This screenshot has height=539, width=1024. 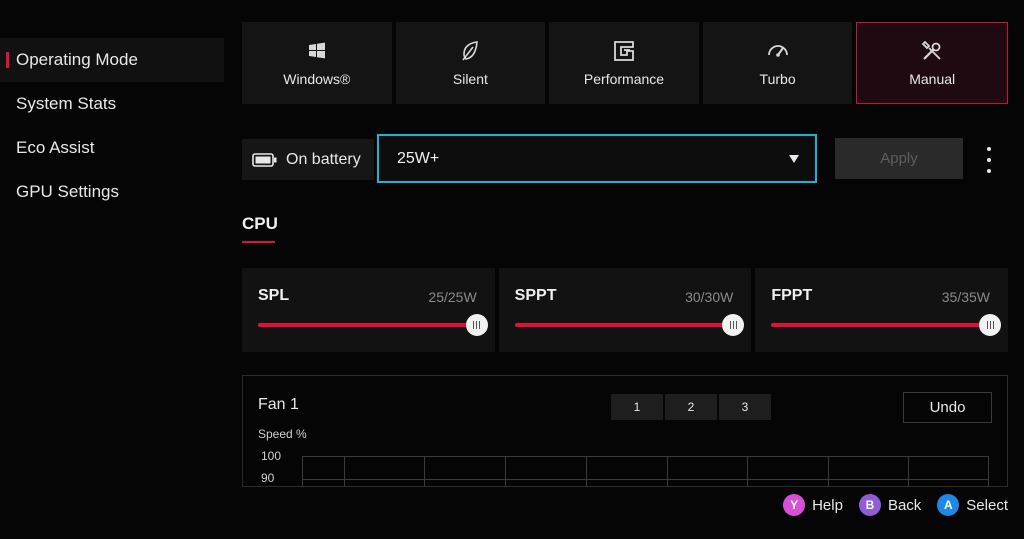 I want to click on fan-preset-3-button: 3, so click(x=745, y=407).